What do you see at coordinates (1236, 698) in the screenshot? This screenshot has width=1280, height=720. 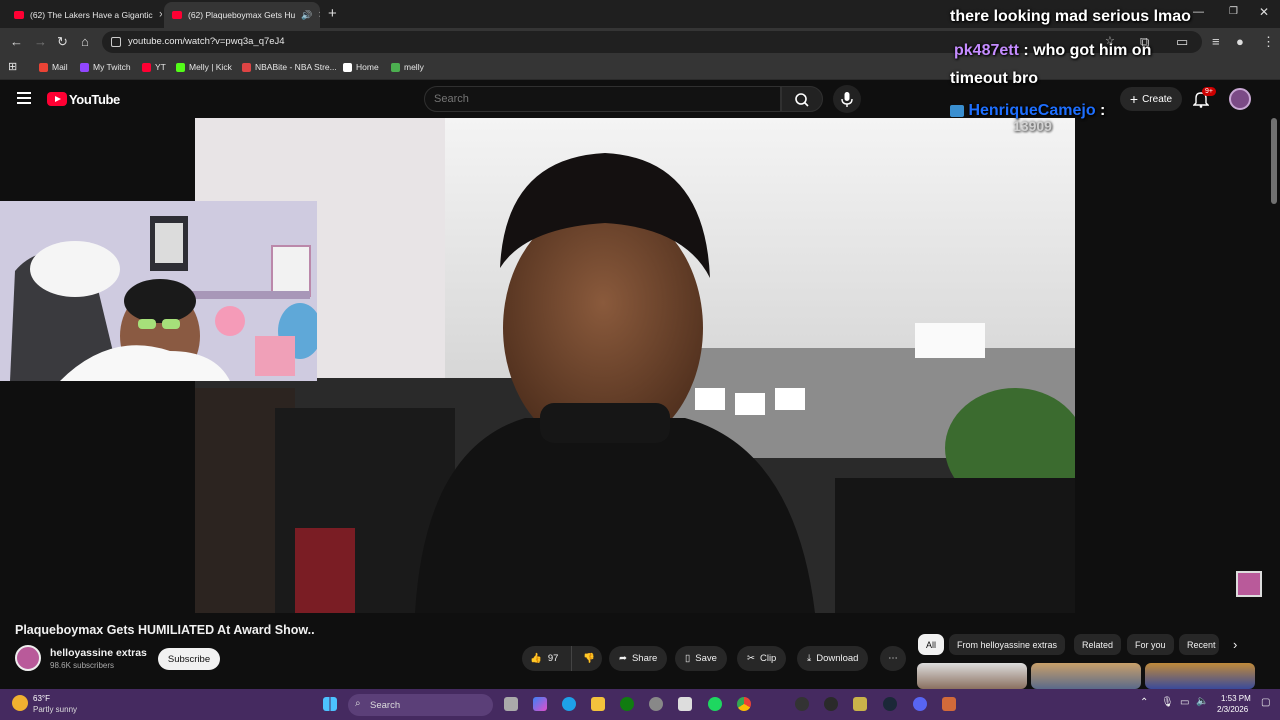 I see `clock-time: 1:53 PM` at bounding box center [1236, 698].